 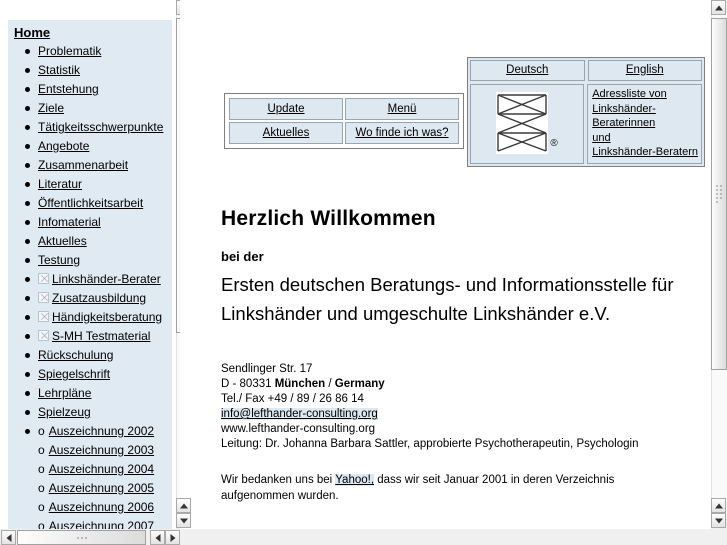 What do you see at coordinates (183, 505) in the screenshot?
I see `sidebar-window-scroll-up-button` at bounding box center [183, 505].